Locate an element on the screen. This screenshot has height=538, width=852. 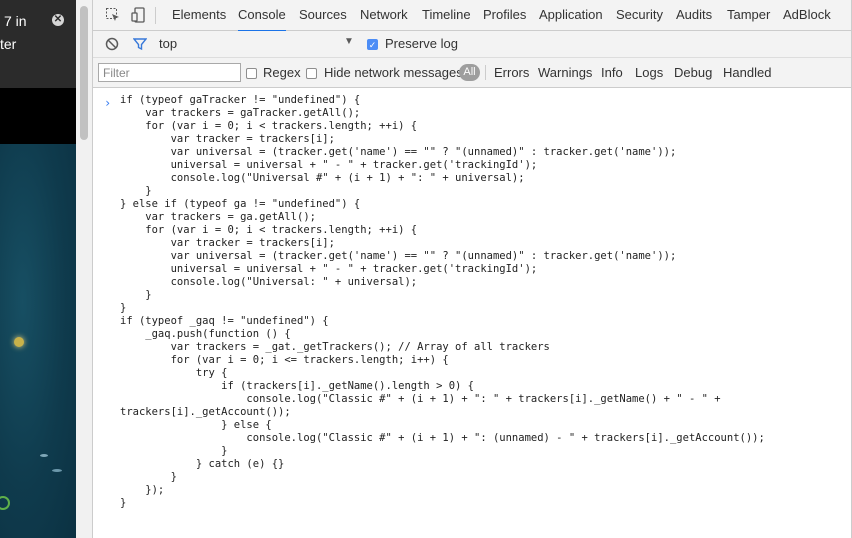
hide-network-checkbox is located at coordinates (311, 73).